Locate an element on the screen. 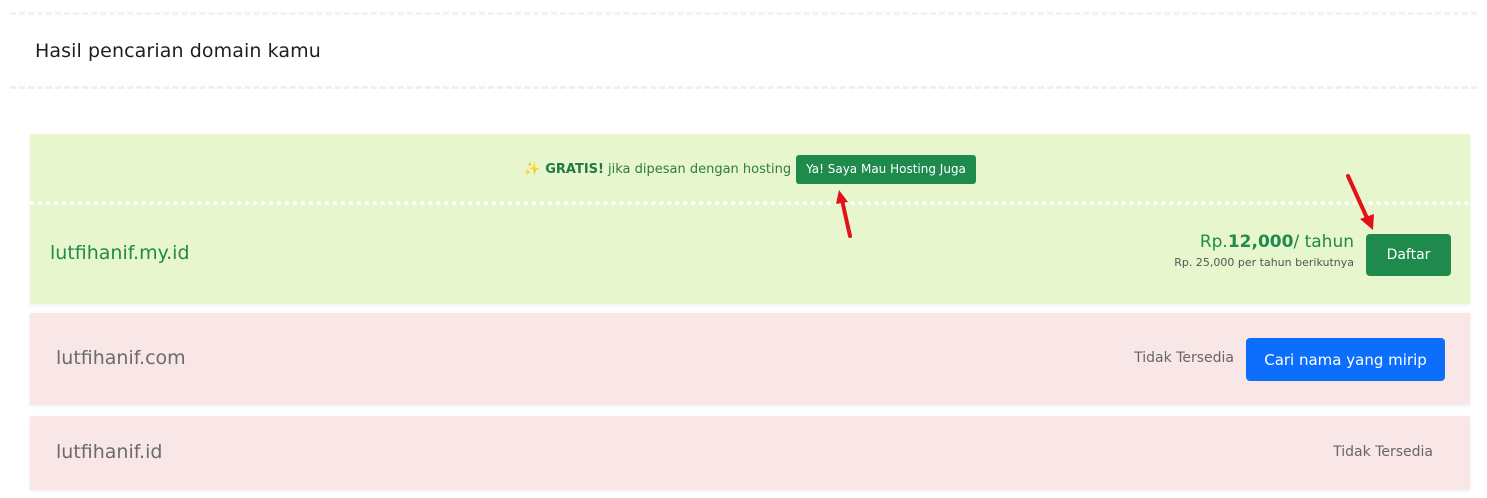 This screenshot has width=1487, height=498. find-similar-button: Cari nama yang mirip is located at coordinates (1345, 359).